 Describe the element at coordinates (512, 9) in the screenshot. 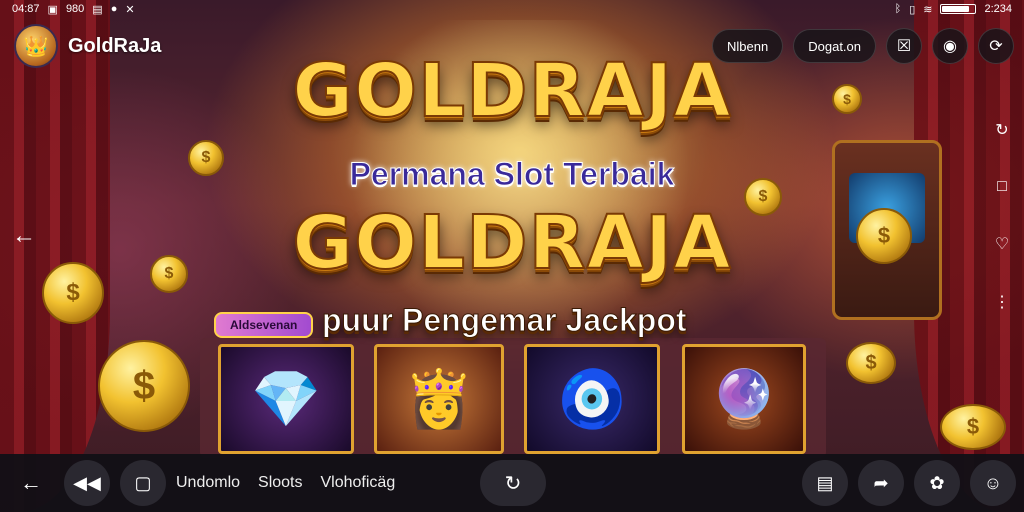

I see `status-bar: 04:87 ▣ 980 ▤ ● ✕ ᛒ ▯ ≋ 2:234` at that location.